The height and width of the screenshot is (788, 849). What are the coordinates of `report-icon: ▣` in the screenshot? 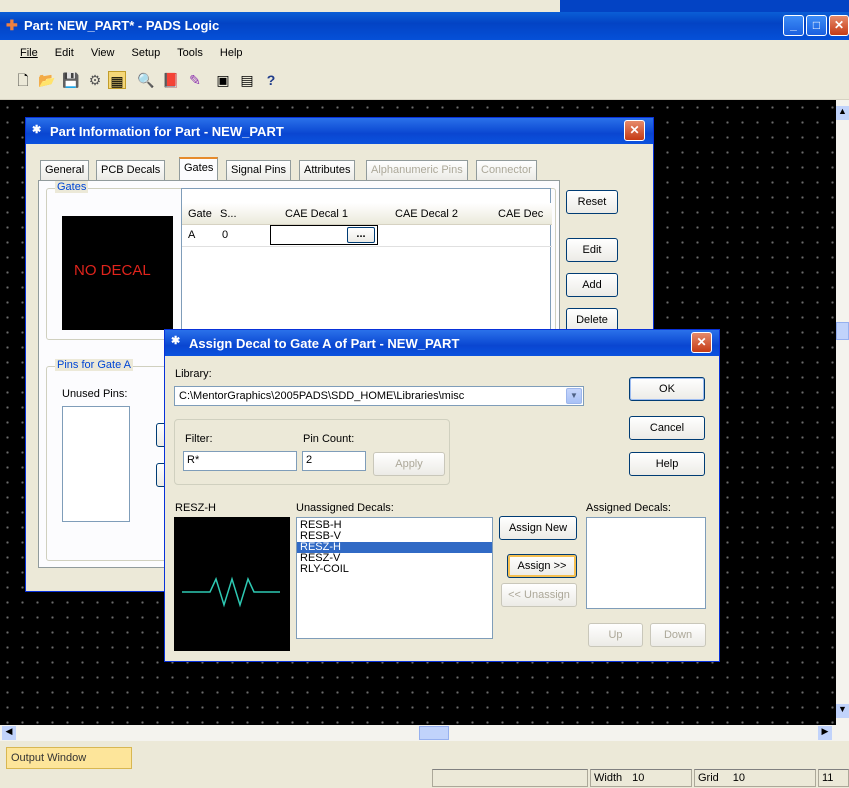 It's located at (223, 80).